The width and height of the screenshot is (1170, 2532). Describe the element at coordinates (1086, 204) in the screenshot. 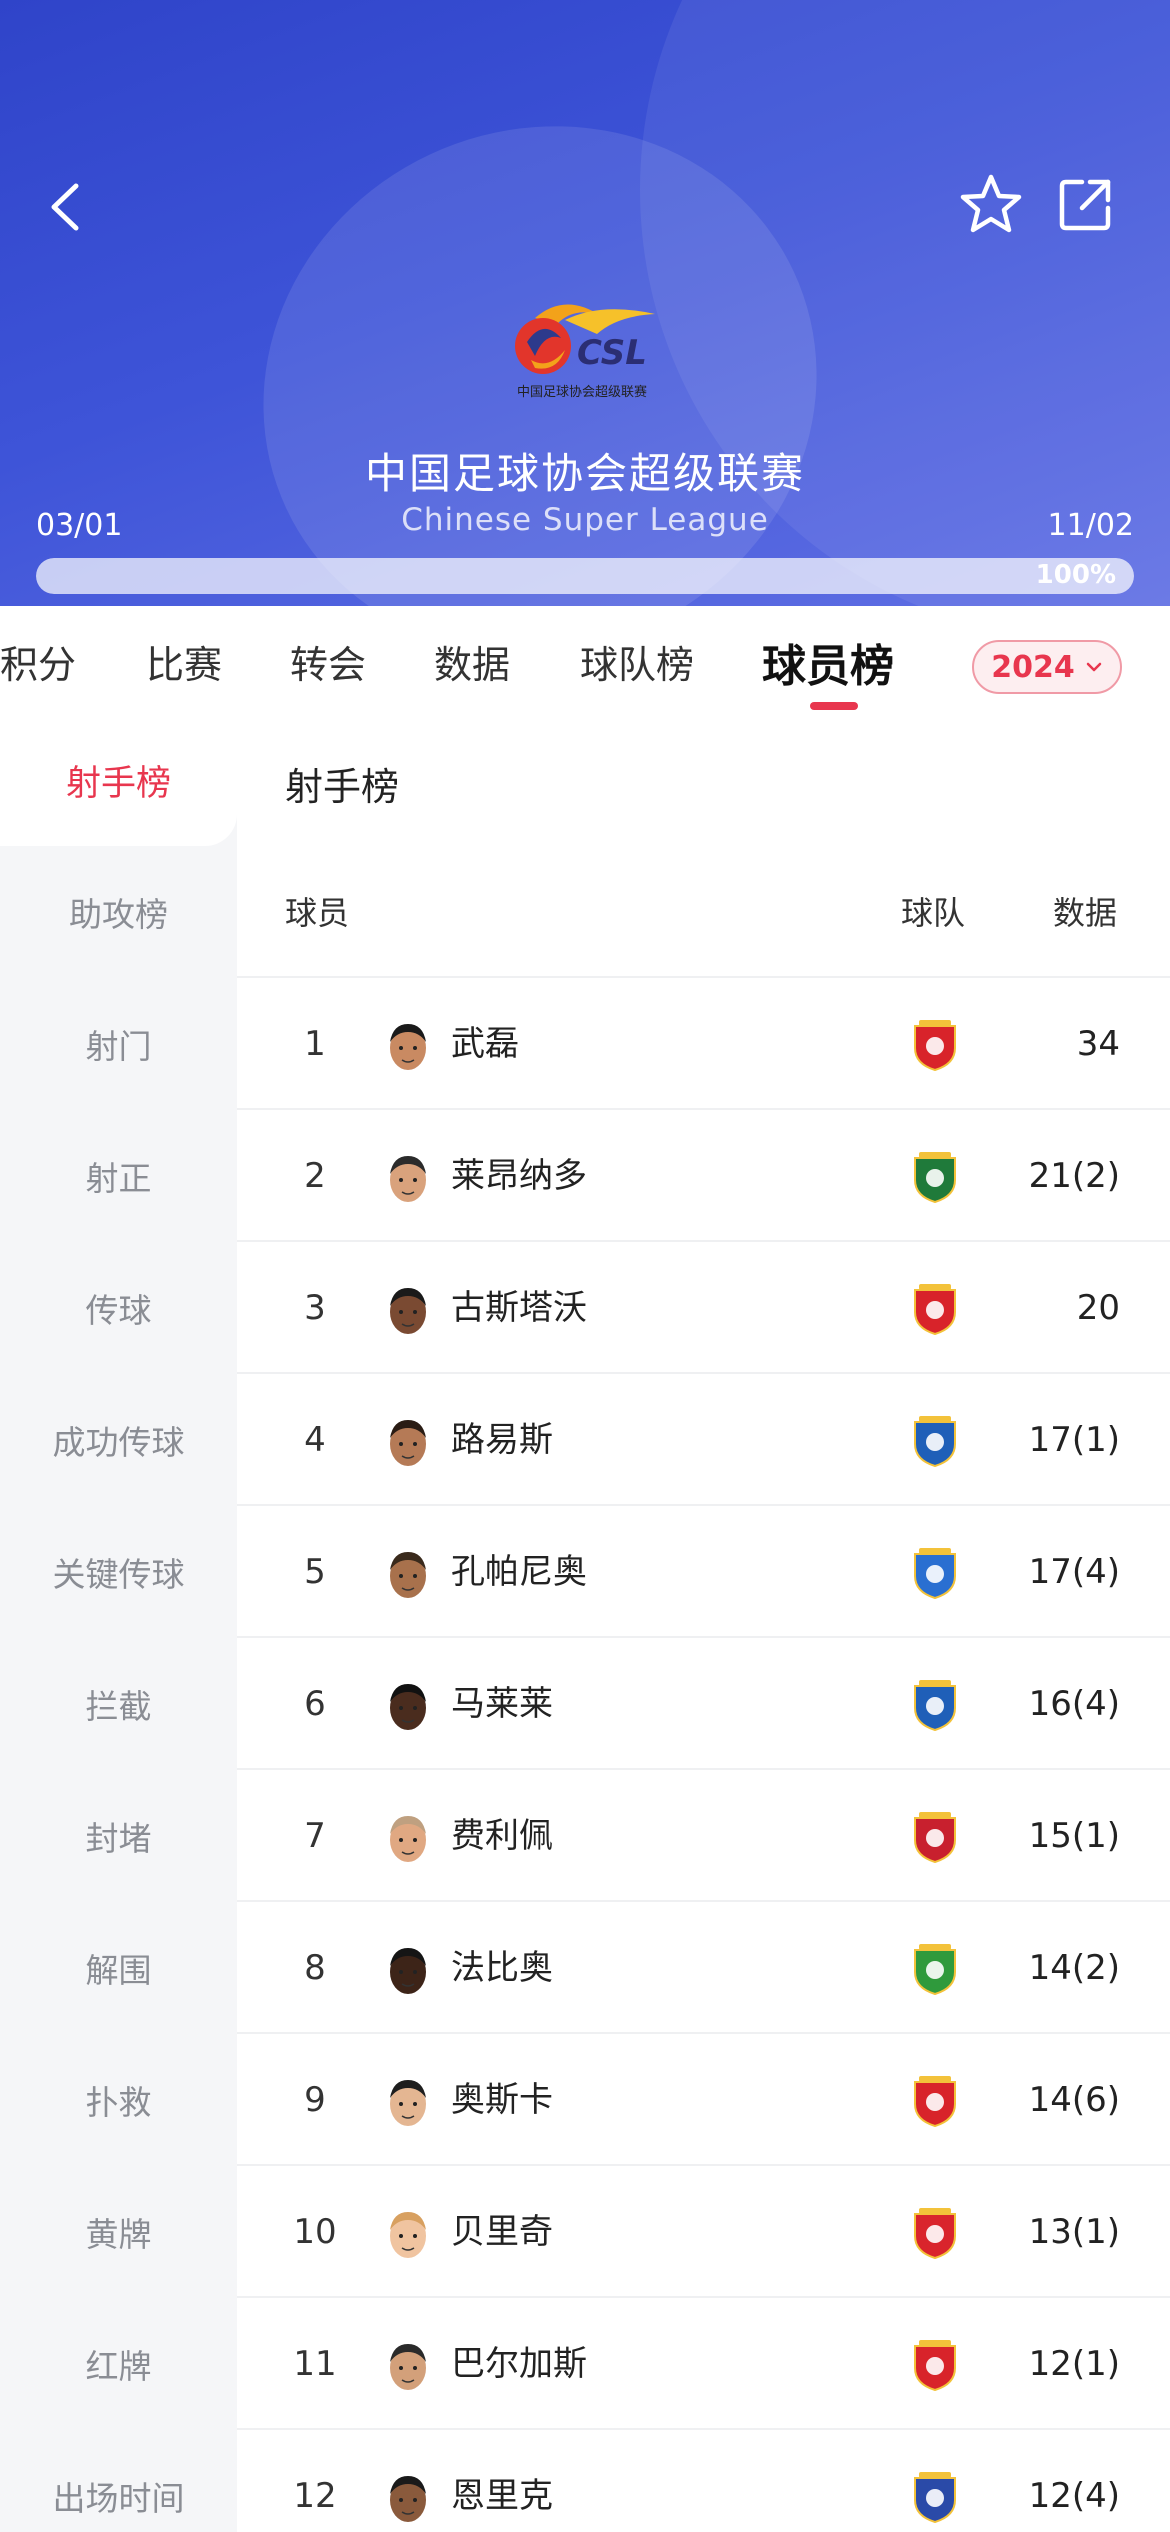

I see `share-icon` at that location.